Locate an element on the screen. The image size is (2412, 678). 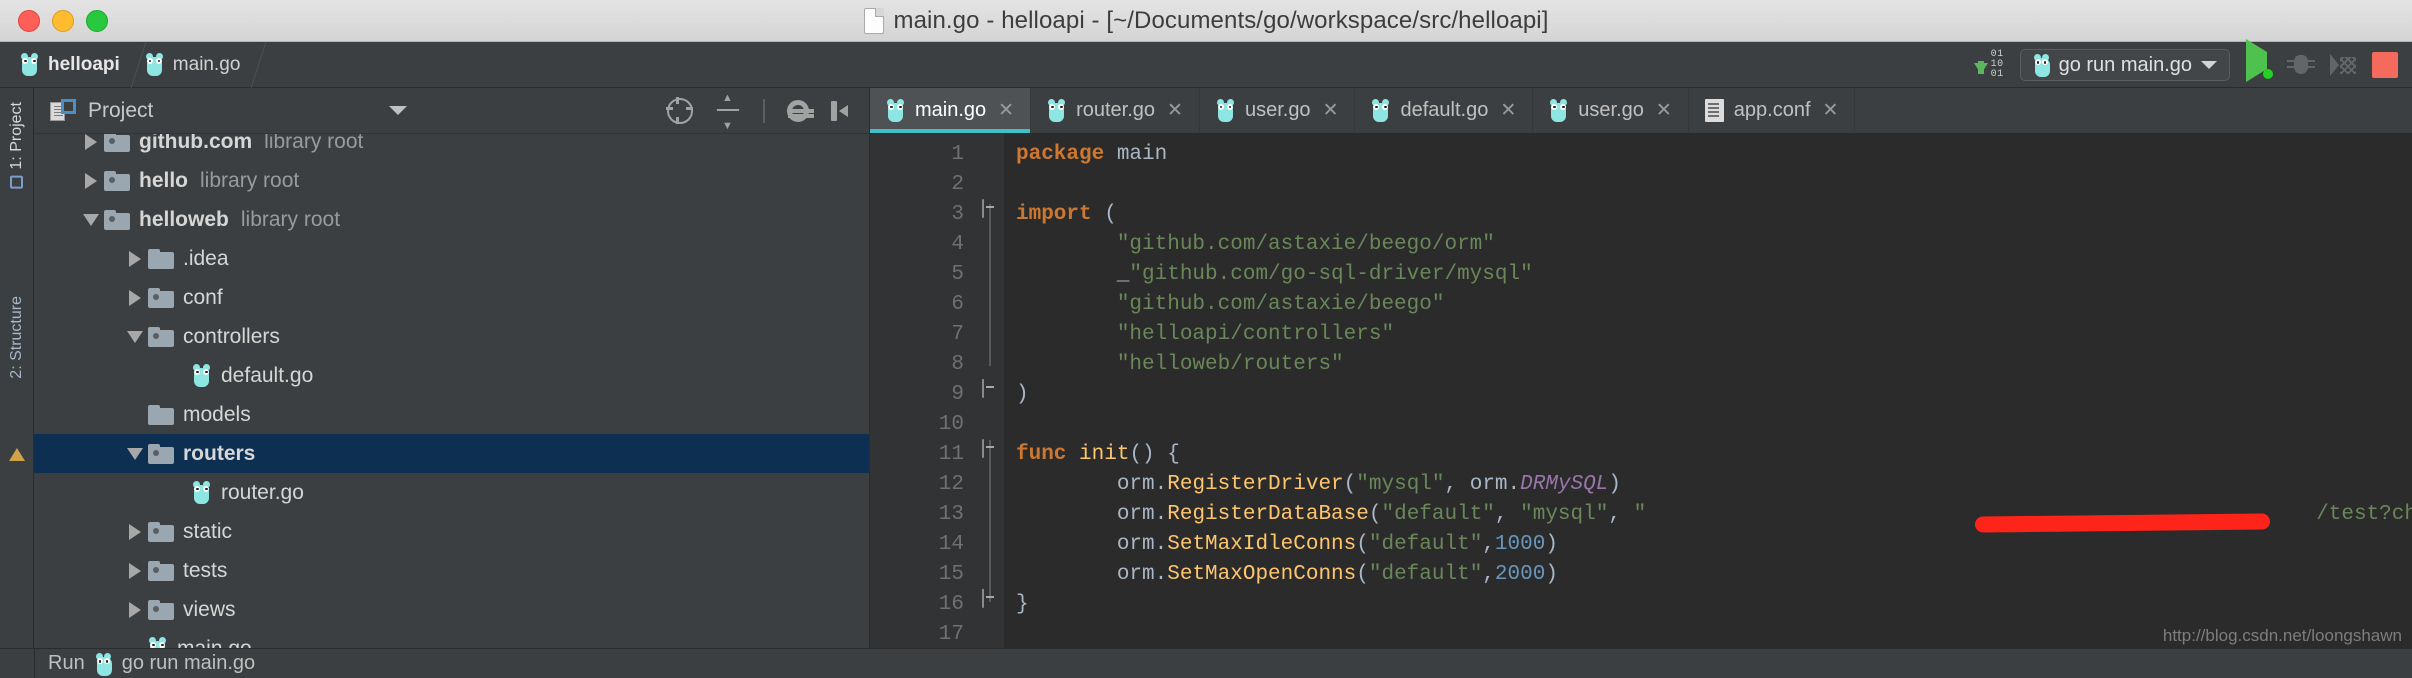
tree-node-label: controllers is located at coordinates (231, 336).